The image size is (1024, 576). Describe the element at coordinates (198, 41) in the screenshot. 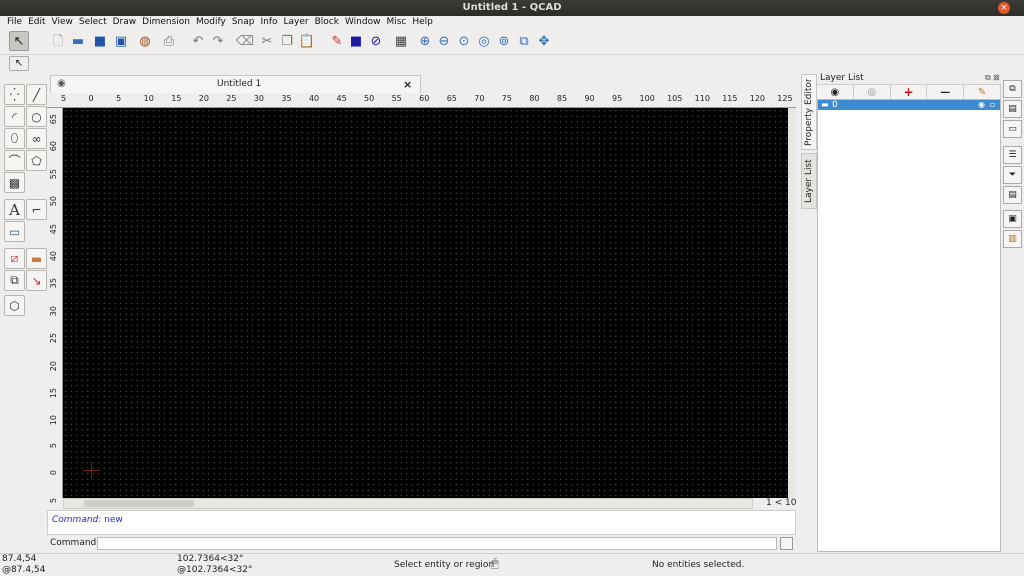

I see `undo-icon: ↶` at that location.